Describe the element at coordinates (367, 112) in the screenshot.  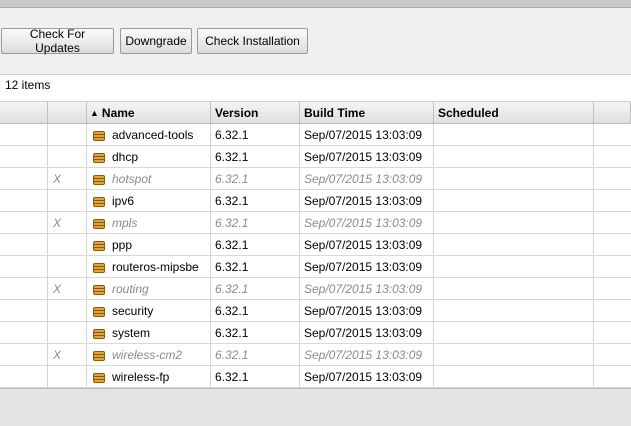
I see `header-build-time-column: Build Time` at that location.